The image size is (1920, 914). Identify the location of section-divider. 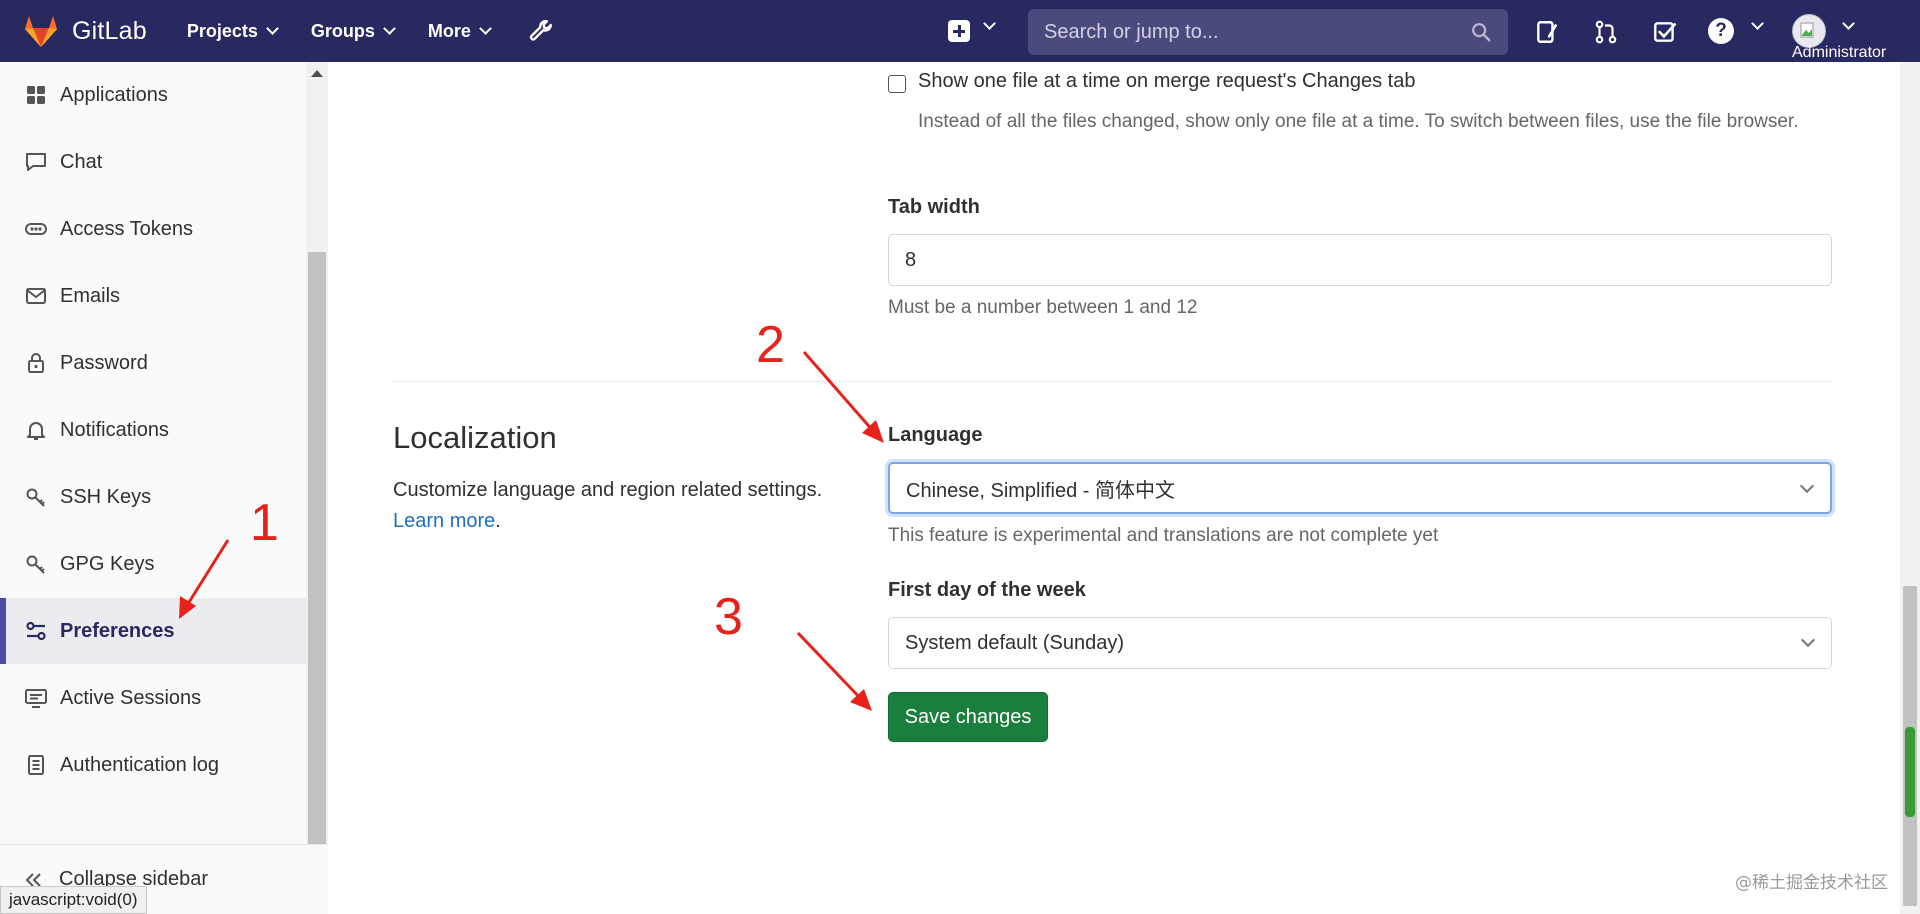
(1112, 381).